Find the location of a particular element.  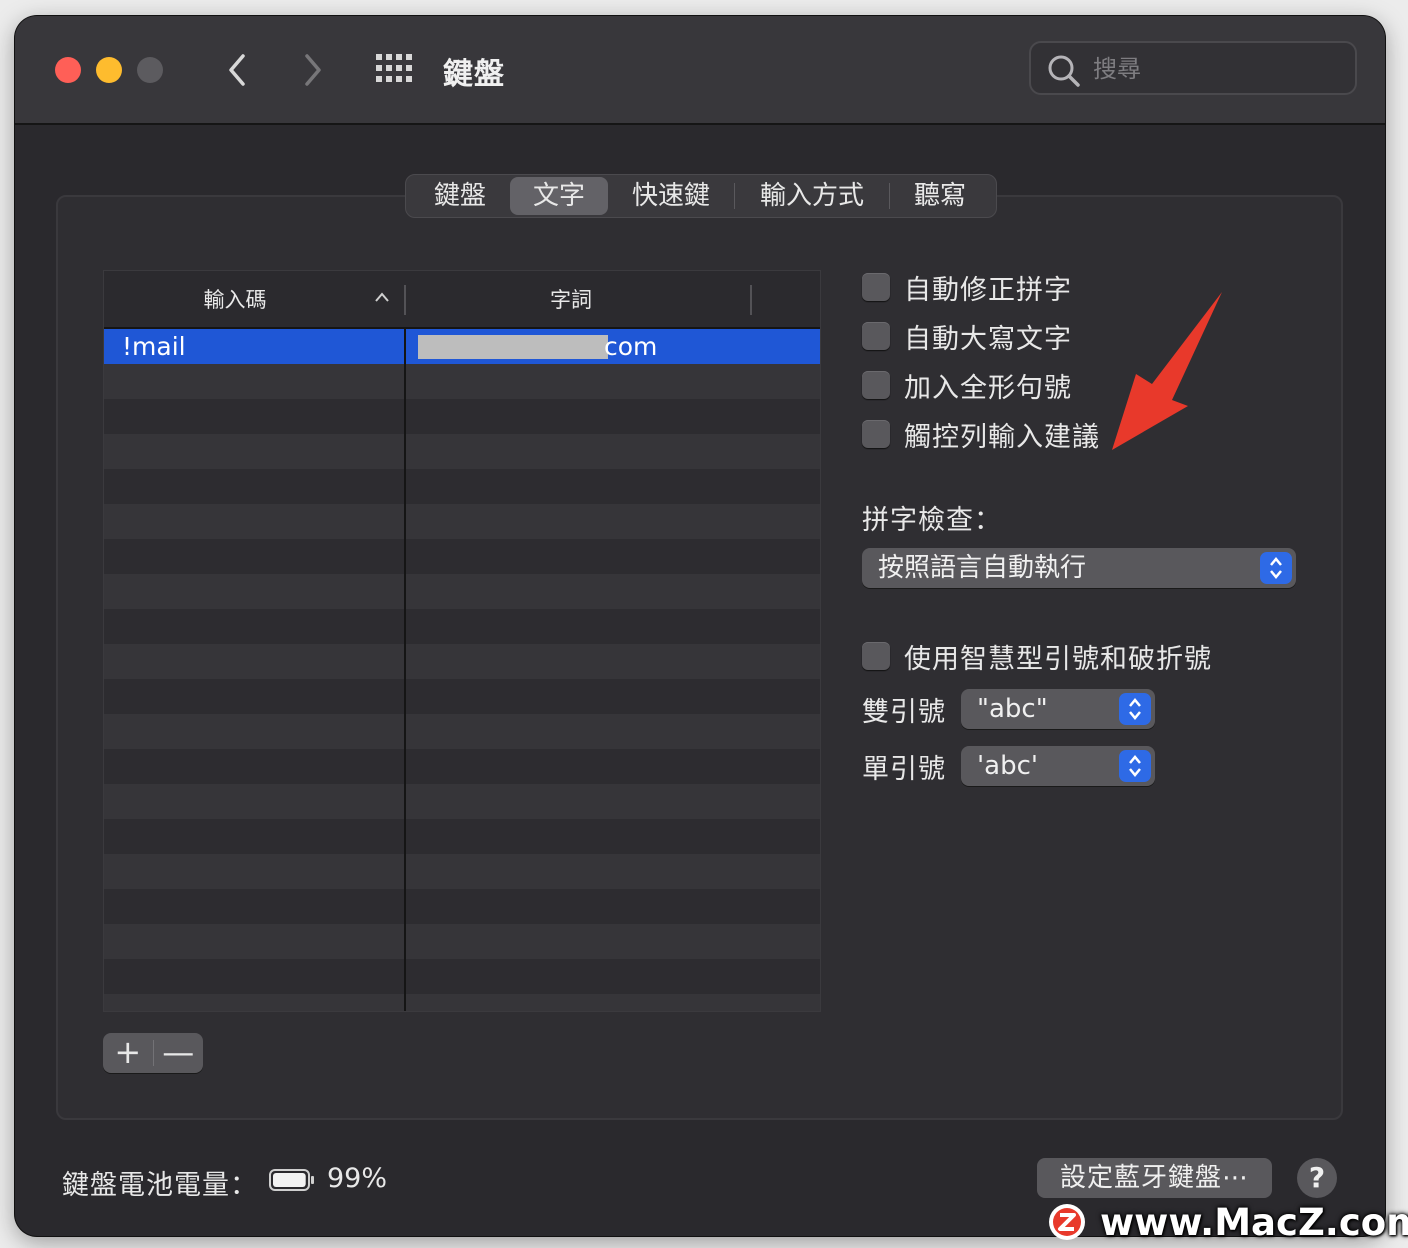

option-touchbar-suggestions: 觸控列輸入建議 is located at coordinates (981, 435).